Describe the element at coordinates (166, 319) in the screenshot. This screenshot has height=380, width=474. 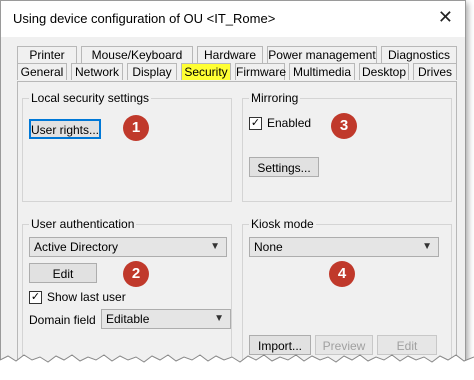
I see `domain-field-select: Editable ▼` at that location.